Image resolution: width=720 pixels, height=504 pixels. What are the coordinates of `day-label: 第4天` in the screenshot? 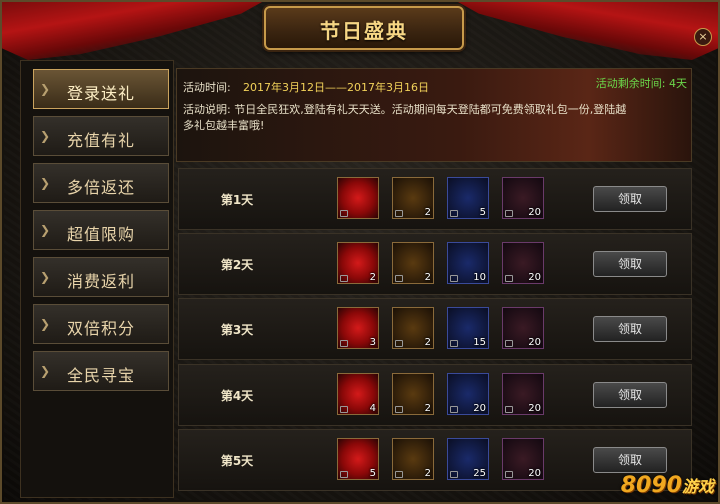 It's located at (237, 396).